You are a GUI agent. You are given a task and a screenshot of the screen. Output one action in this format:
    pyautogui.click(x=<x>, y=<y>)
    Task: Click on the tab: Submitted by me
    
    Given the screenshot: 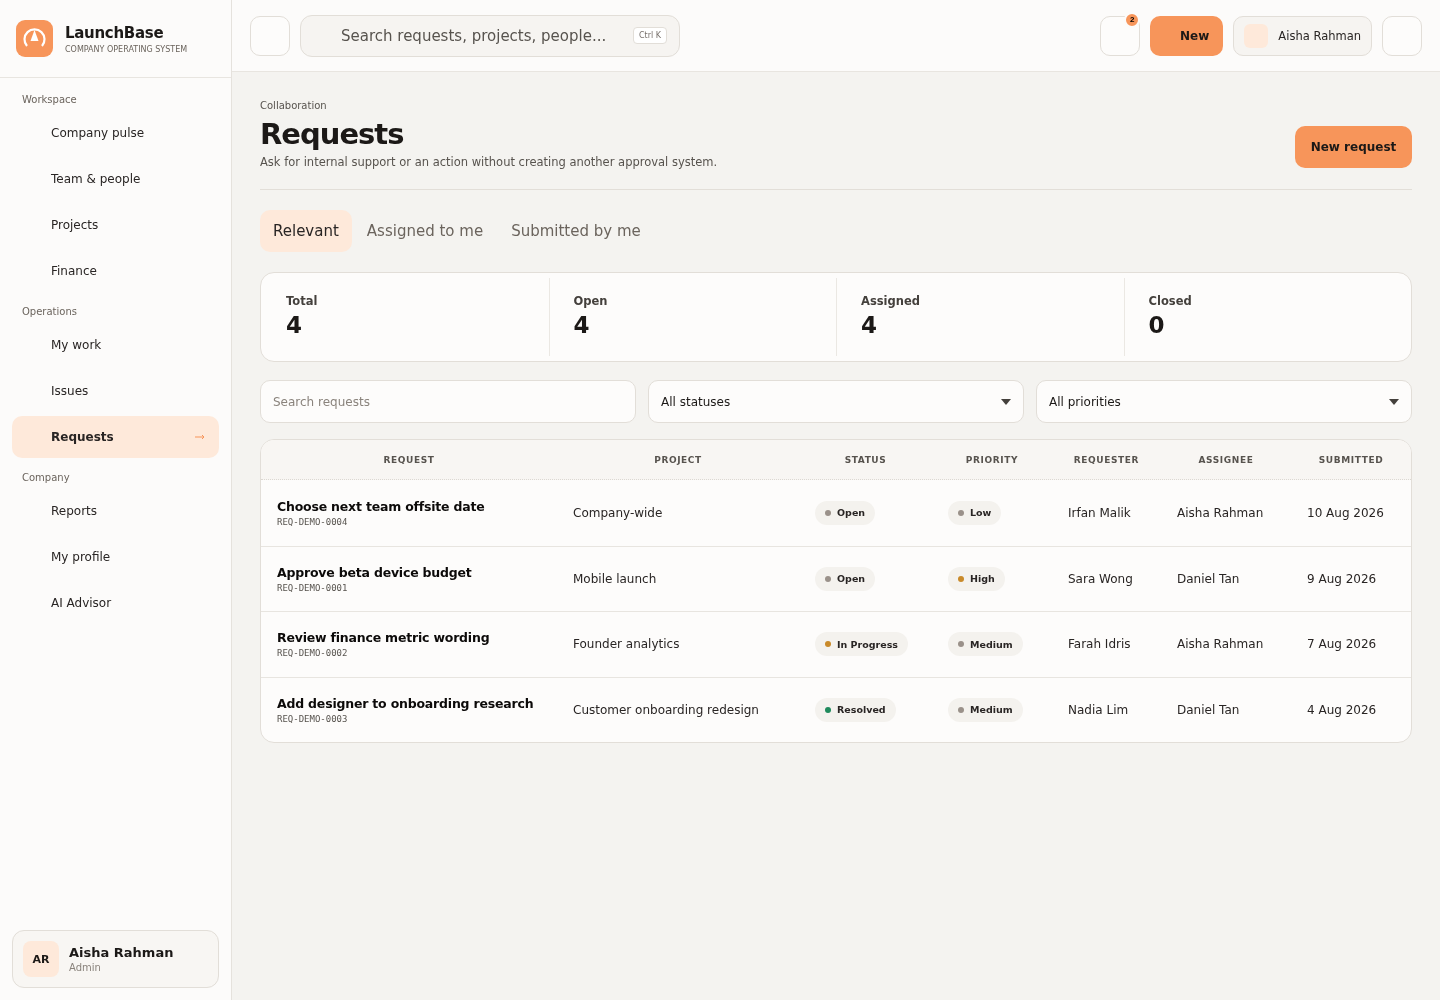 What is the action you would take?
    pyautogui.click(x=576, y=231)
    